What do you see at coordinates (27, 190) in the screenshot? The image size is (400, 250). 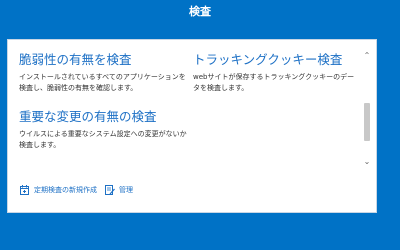 I see `calendar-add-icon` at bounding box center [27, 190].